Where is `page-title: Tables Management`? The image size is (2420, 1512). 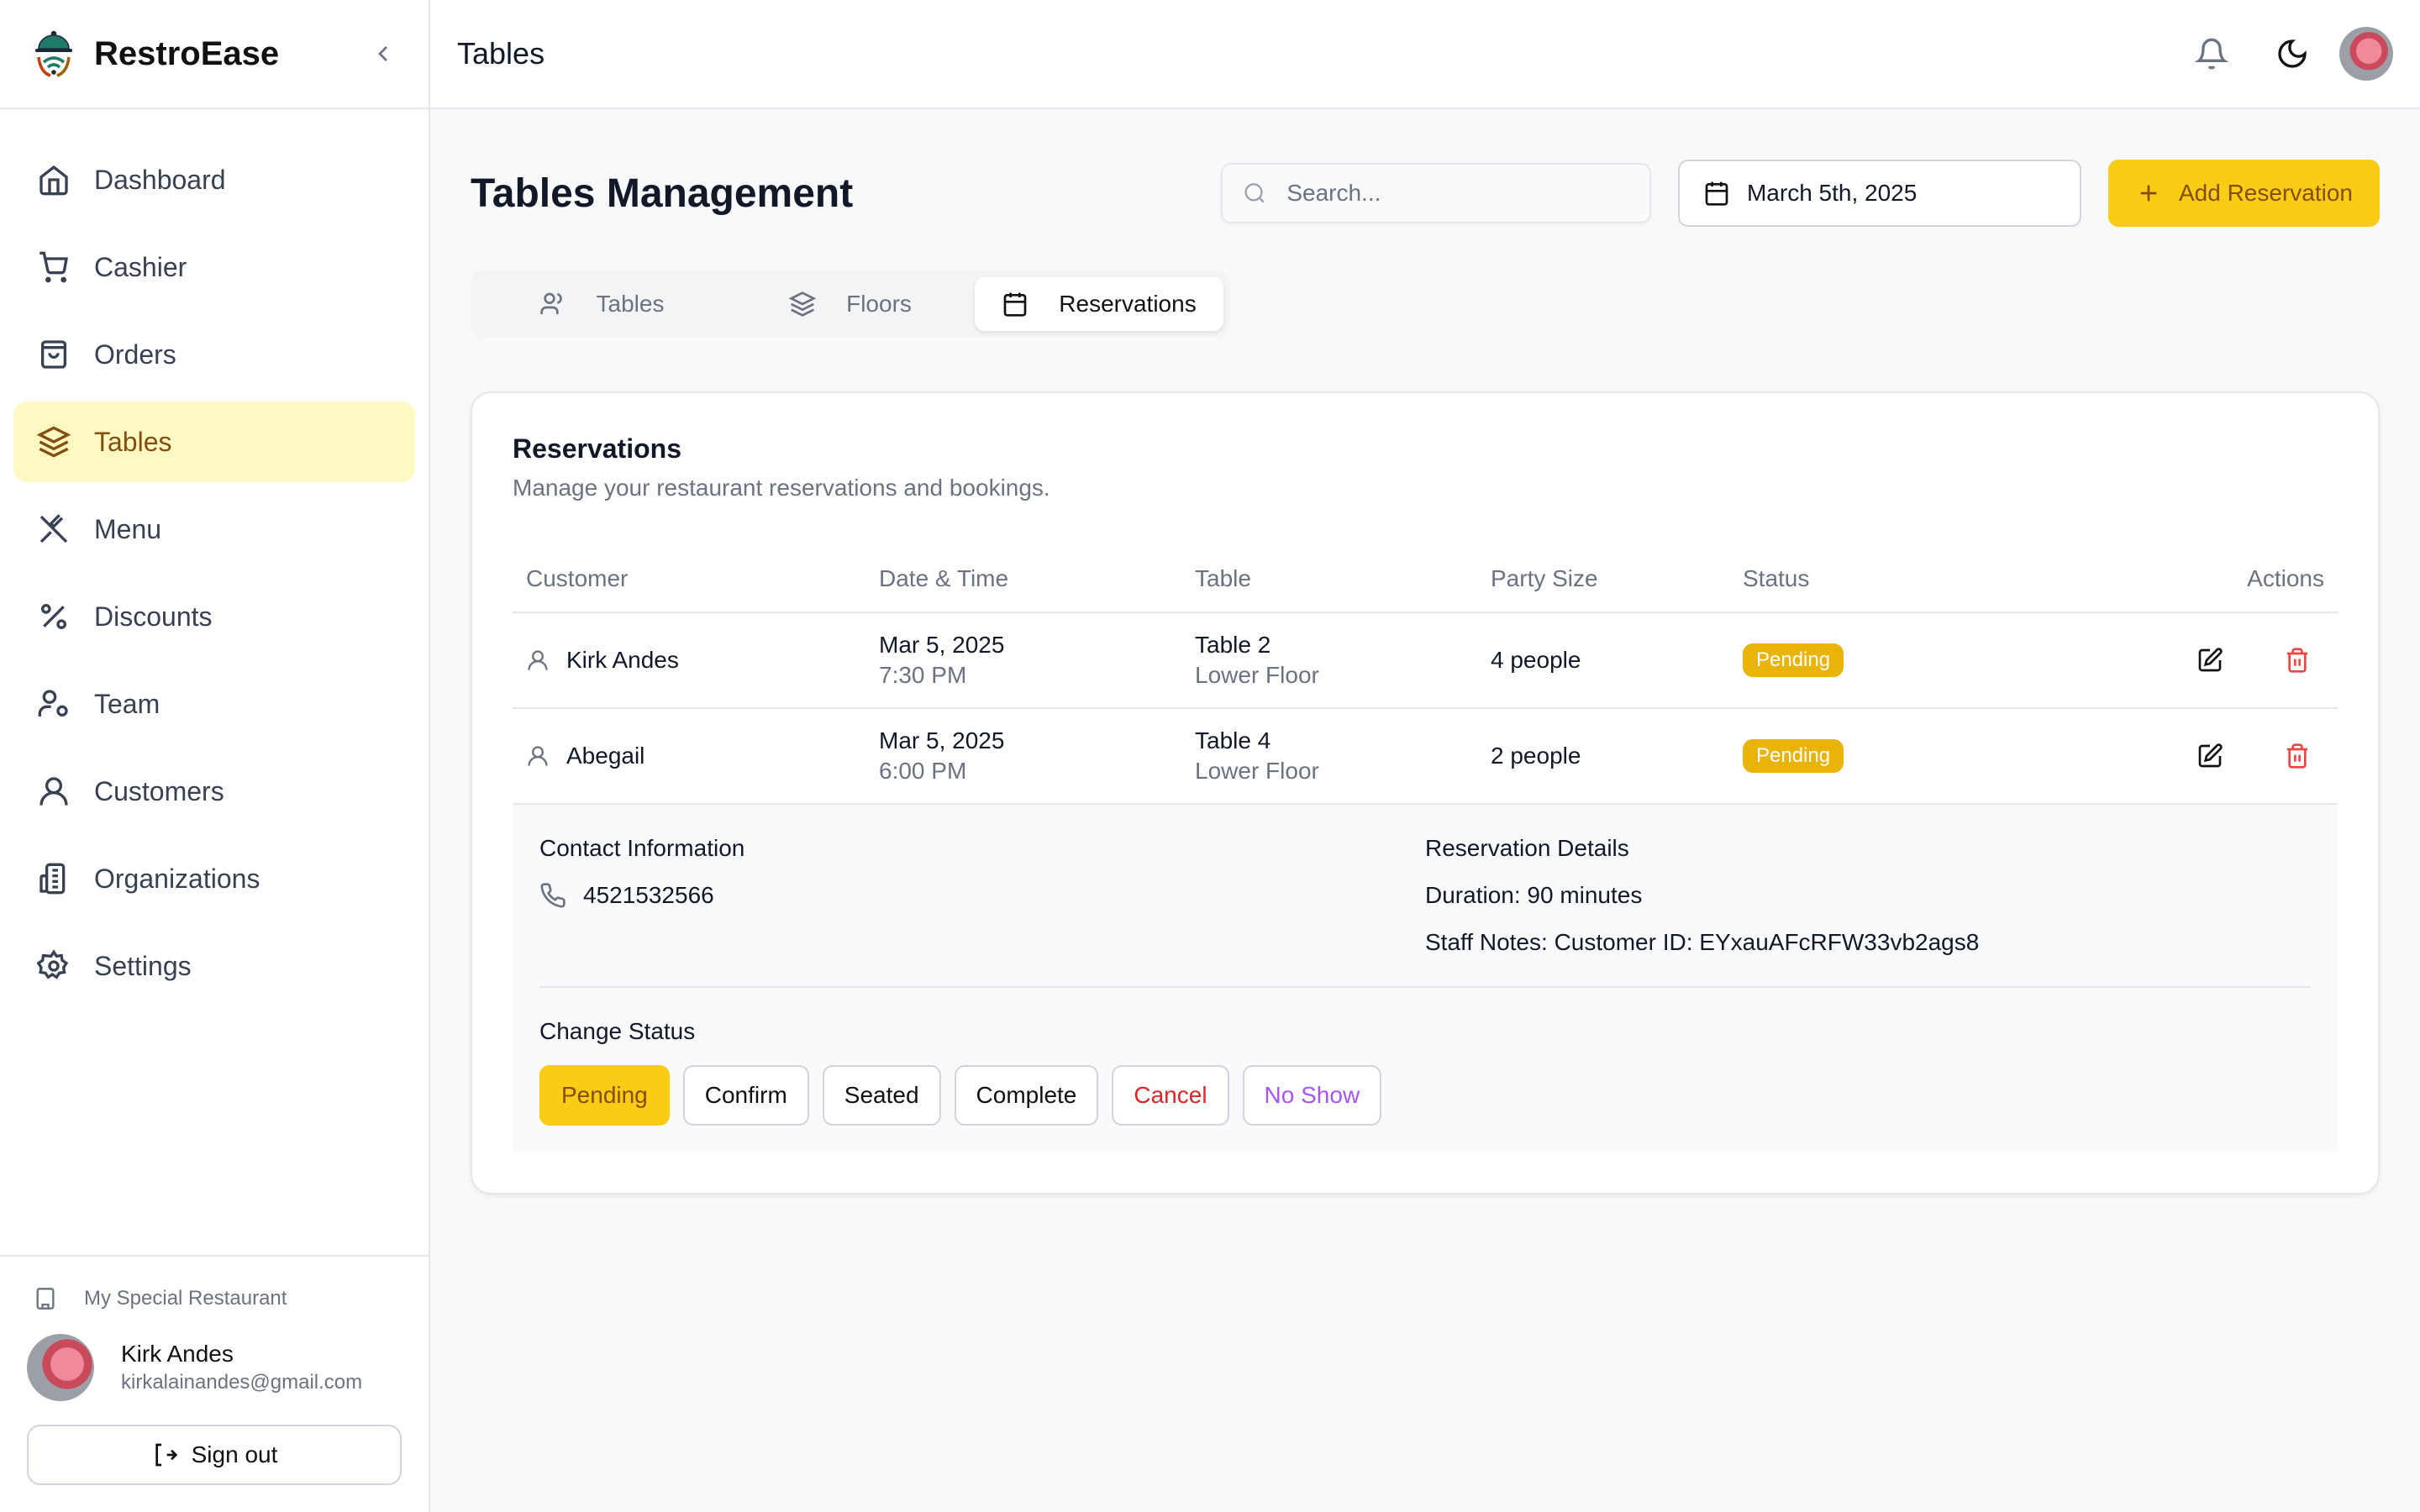 page-title: Tables Management is located at coordinates (662, 193).